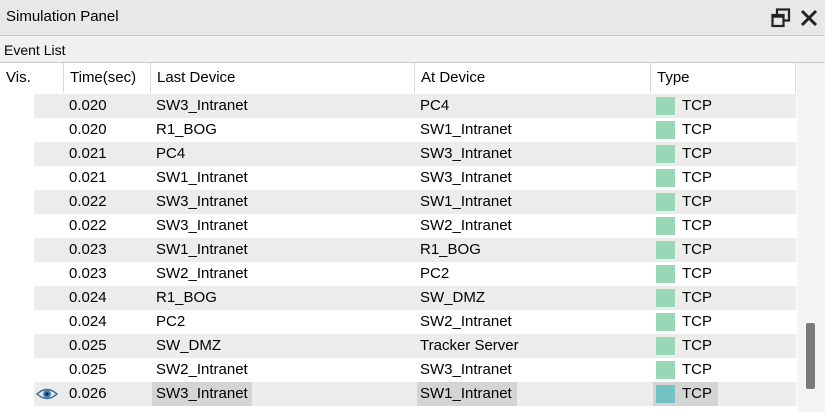 The image size is (825, 412). I want to click on table-row: 0.024 PC2 SW2_Intranet TCP, so click(398, 322).